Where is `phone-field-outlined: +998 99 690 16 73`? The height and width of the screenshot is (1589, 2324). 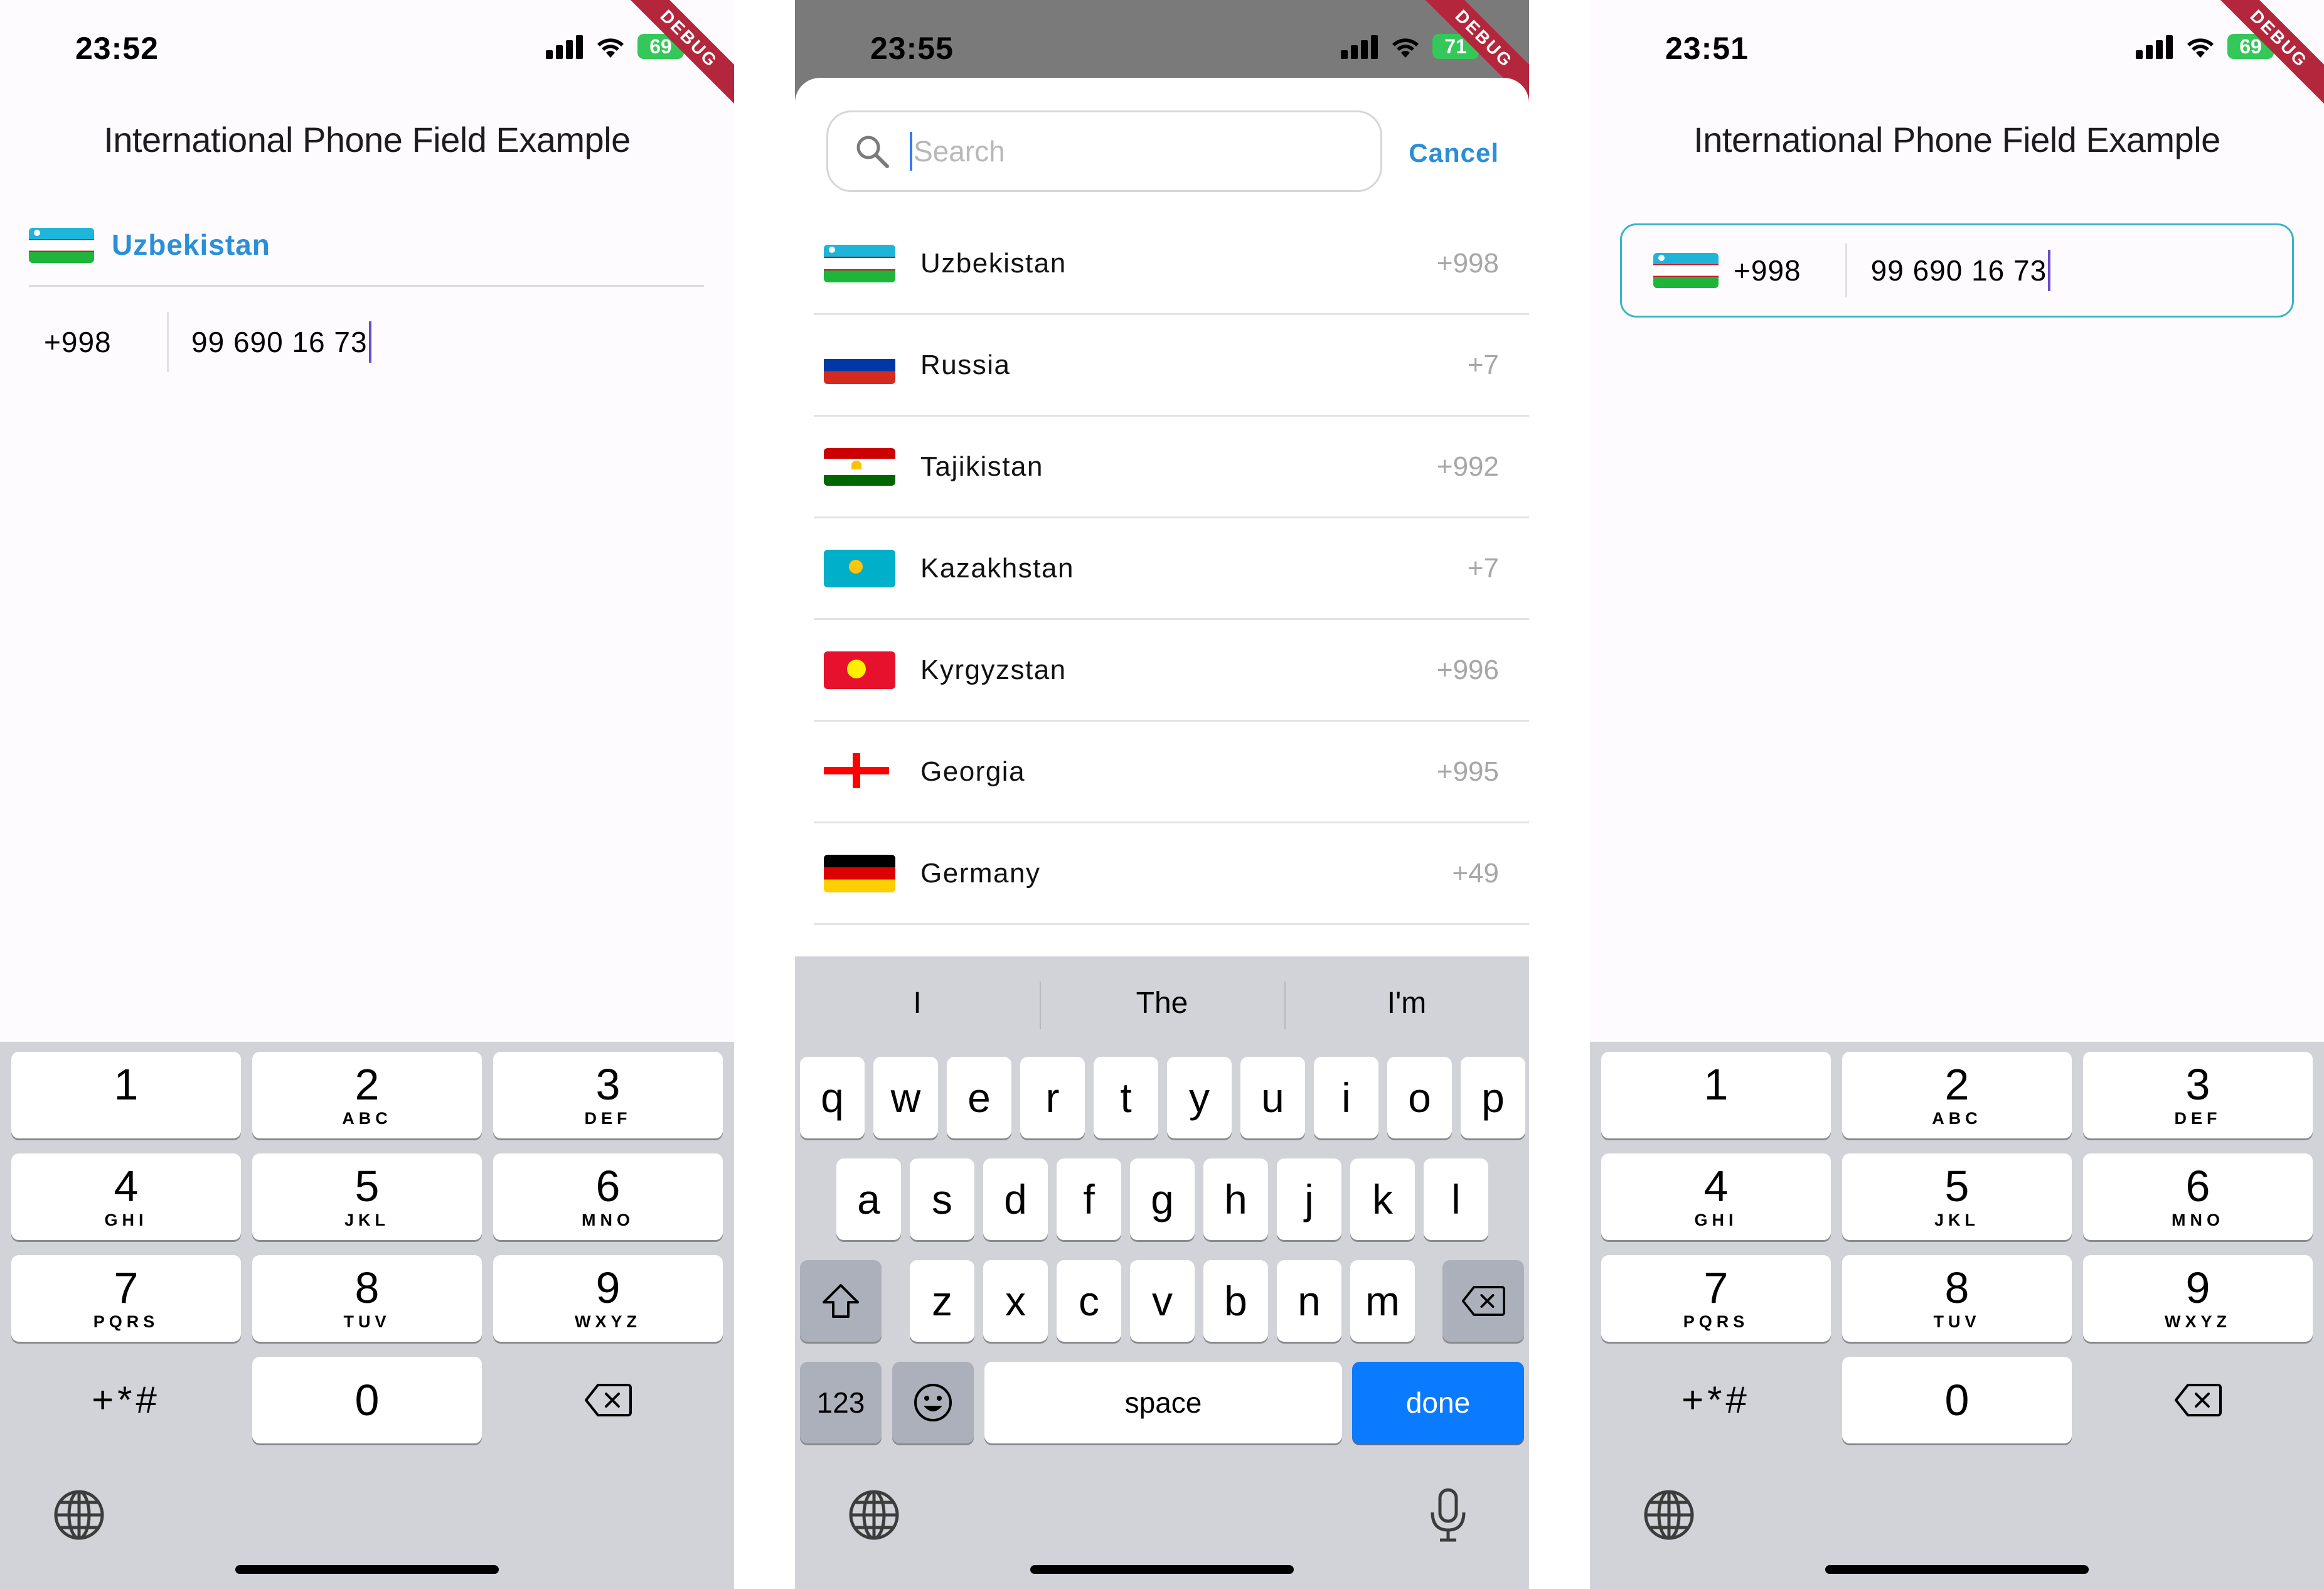
phone-field-outlined: +998 99 690 16 73 is located at coordinates (1957, 270).